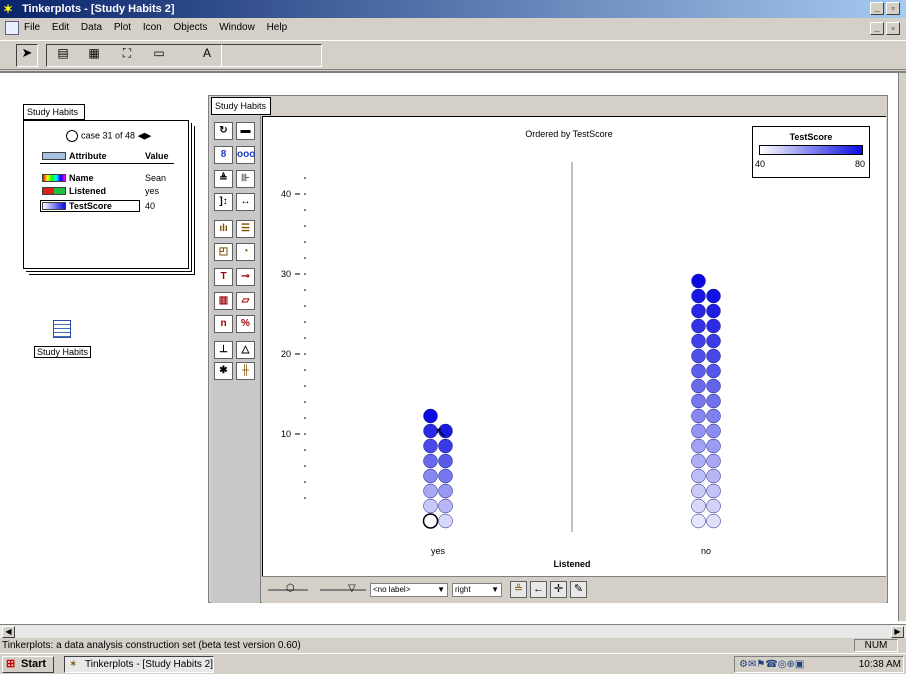  Describe the element at coordinates (152, 191) in the screenshot. I see `value-listened: yes` at that location.